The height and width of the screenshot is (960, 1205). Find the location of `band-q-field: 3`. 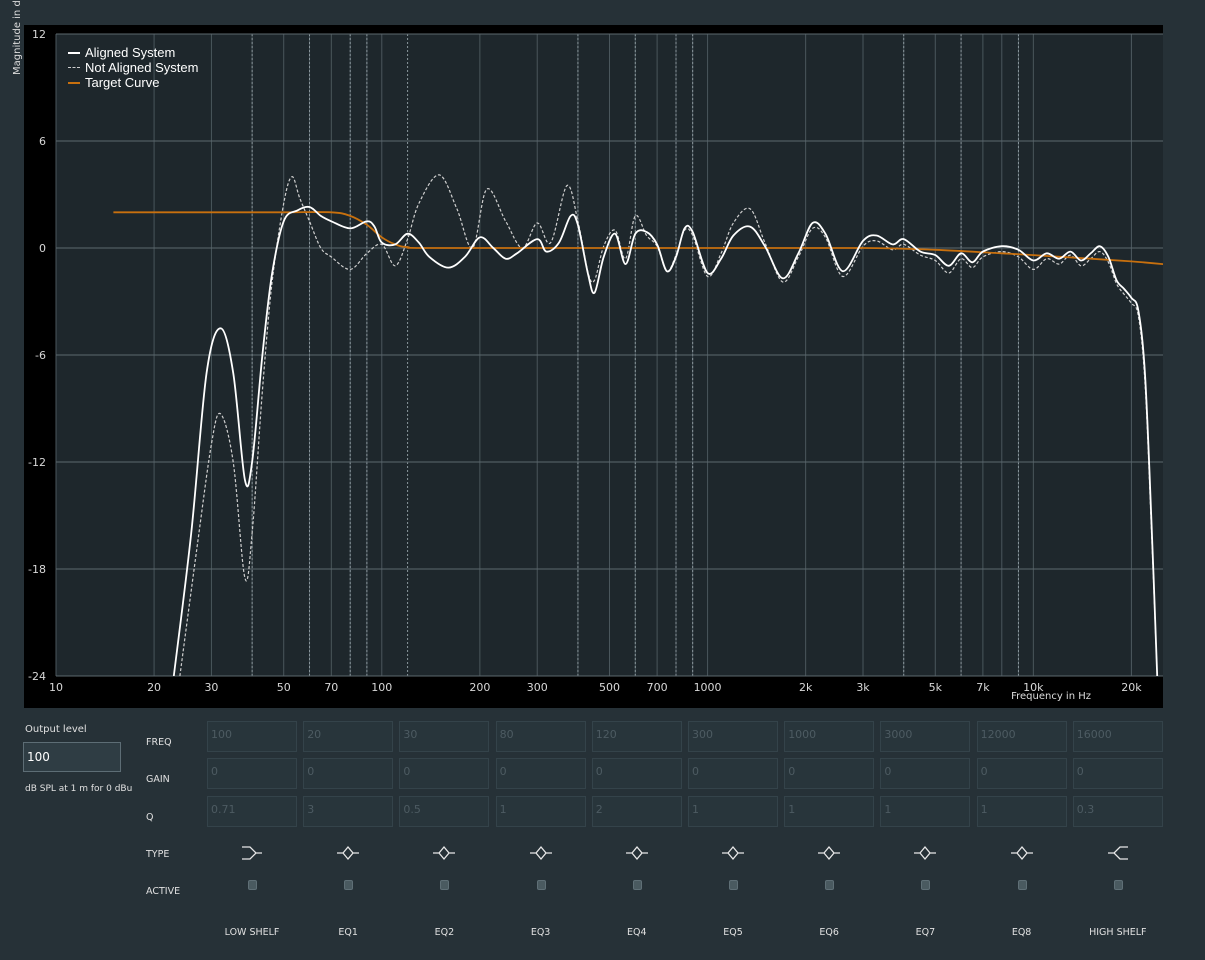

band-q-field: 3 is located at coordinates (348, 811).